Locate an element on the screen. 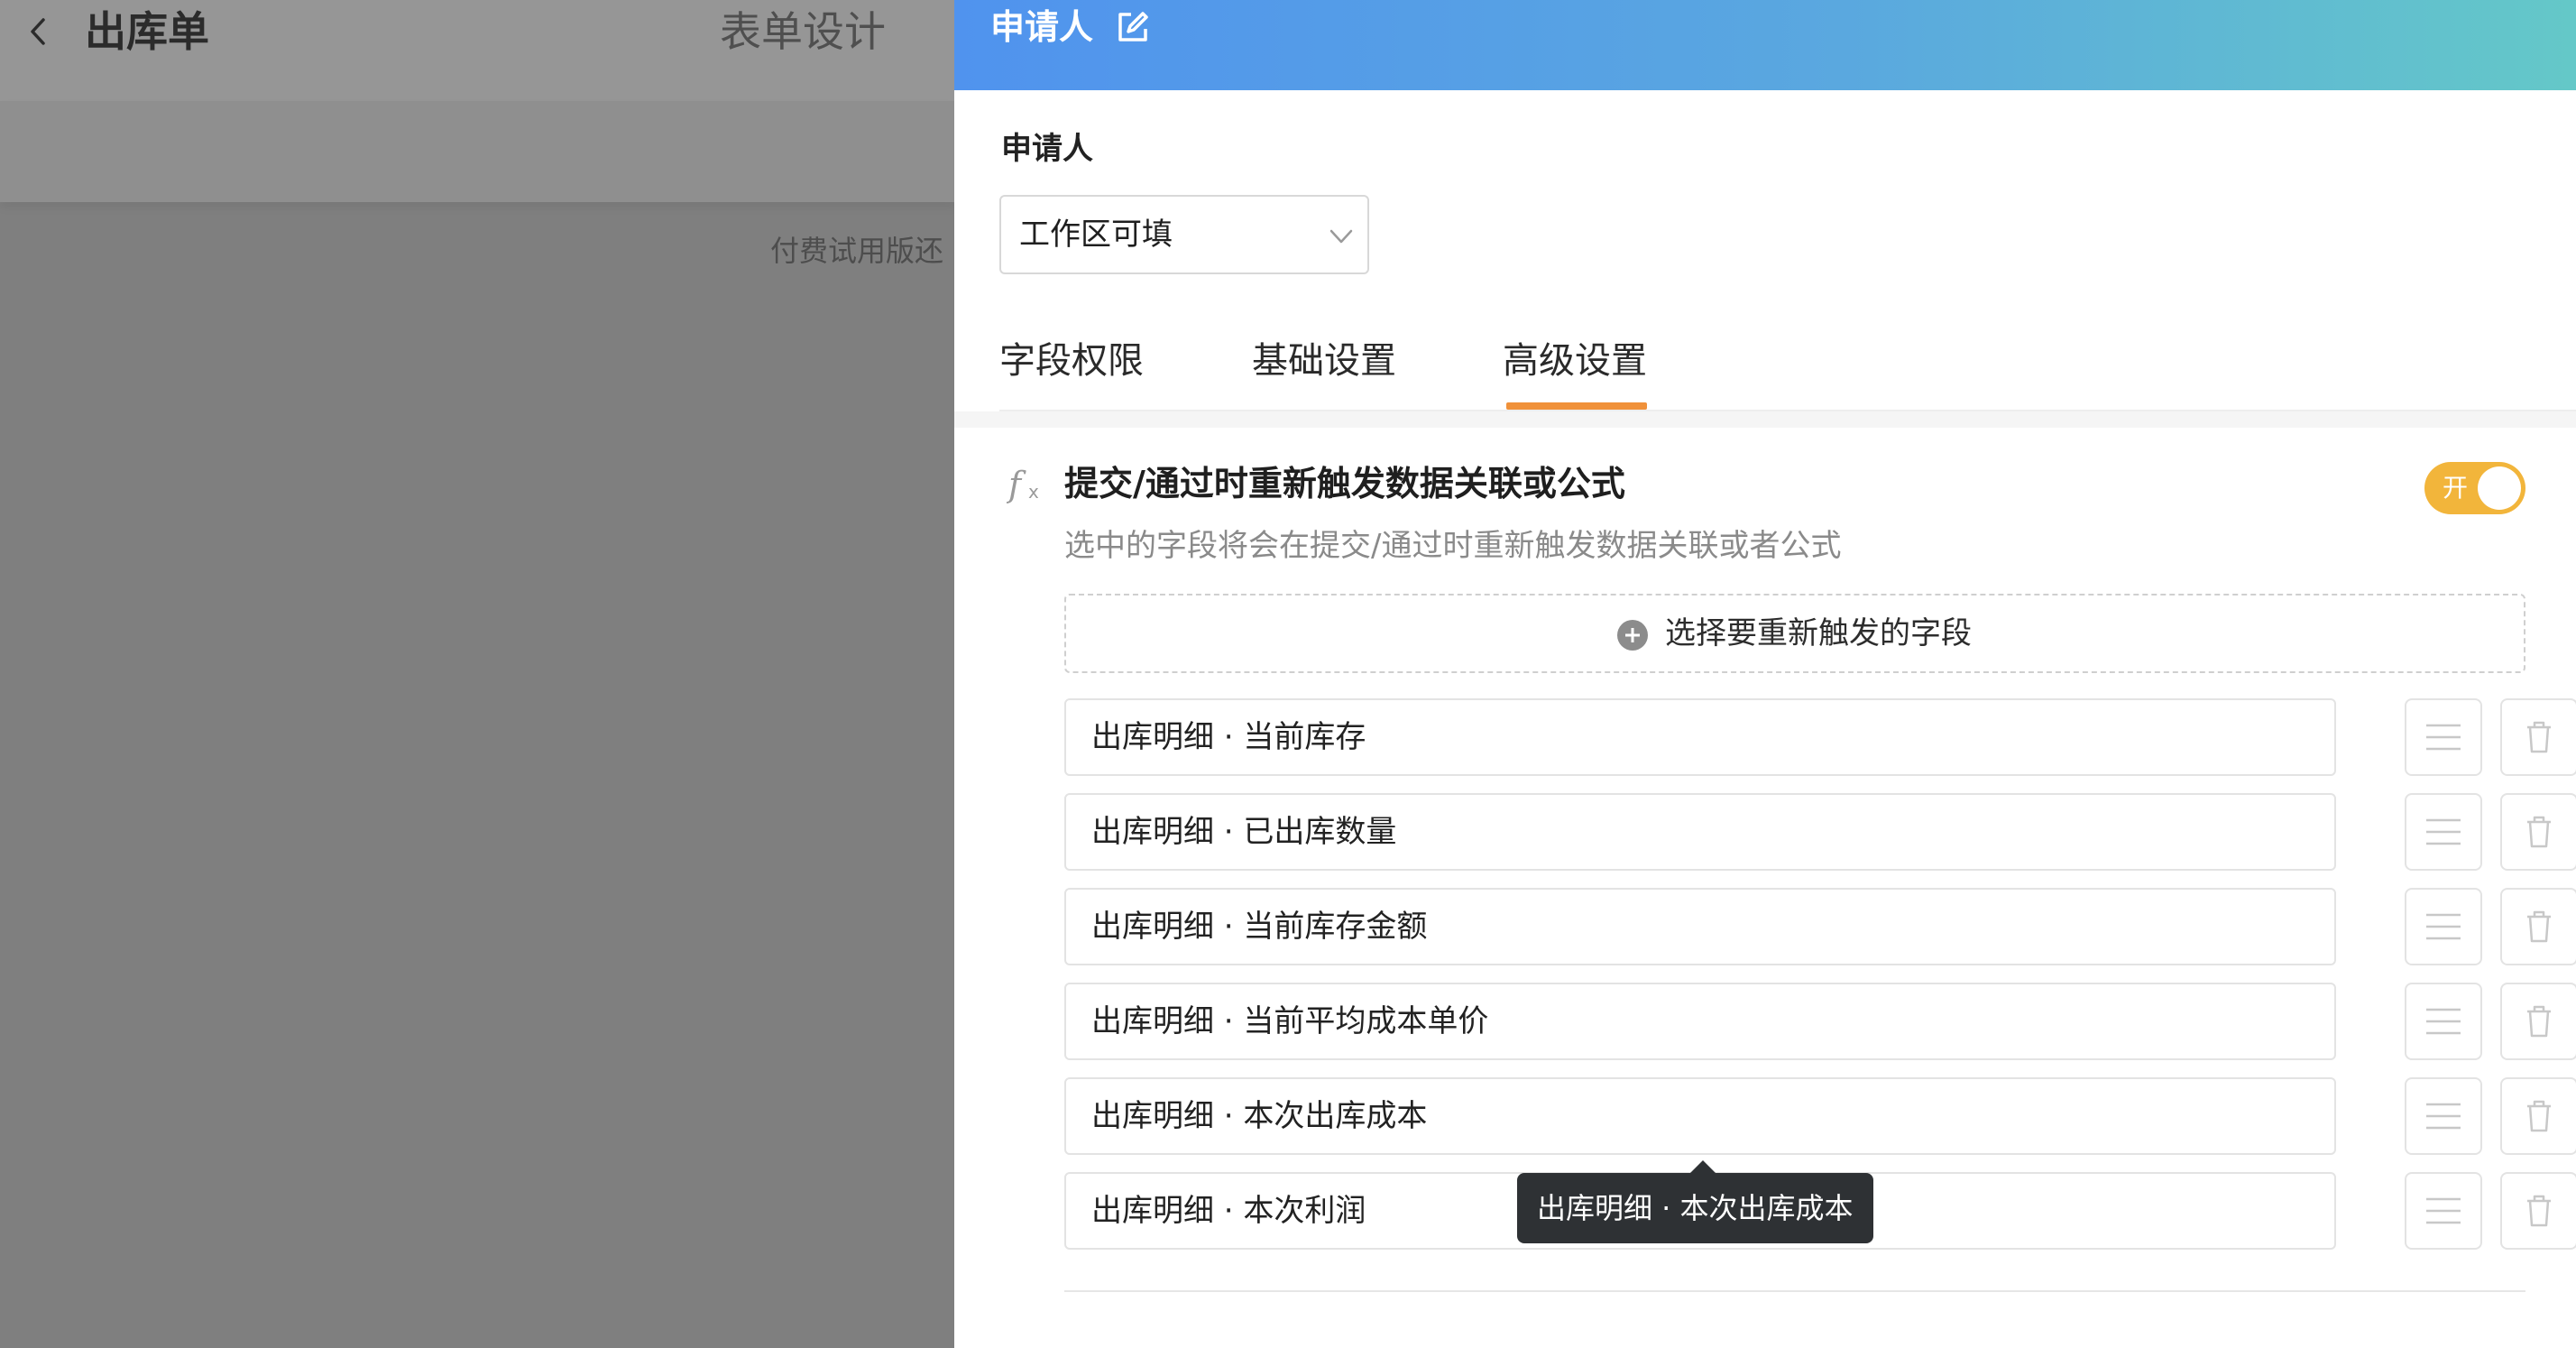 This screenshot has width=2576, height=1348. field-item-label: 出库明细 · 本次出库成本 is located at coordinates (1259, 1116).